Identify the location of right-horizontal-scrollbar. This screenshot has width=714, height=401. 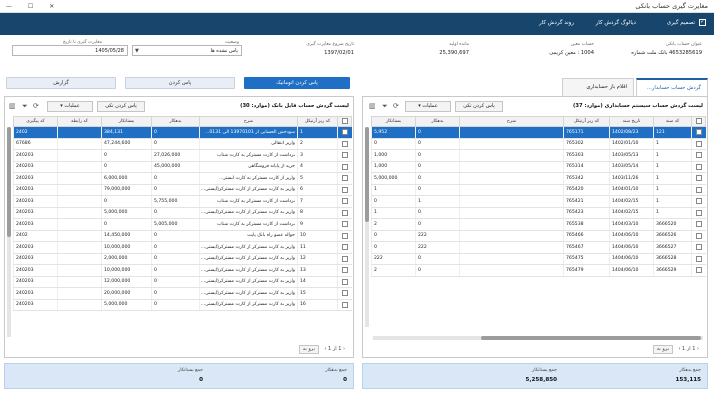
(538, 338).